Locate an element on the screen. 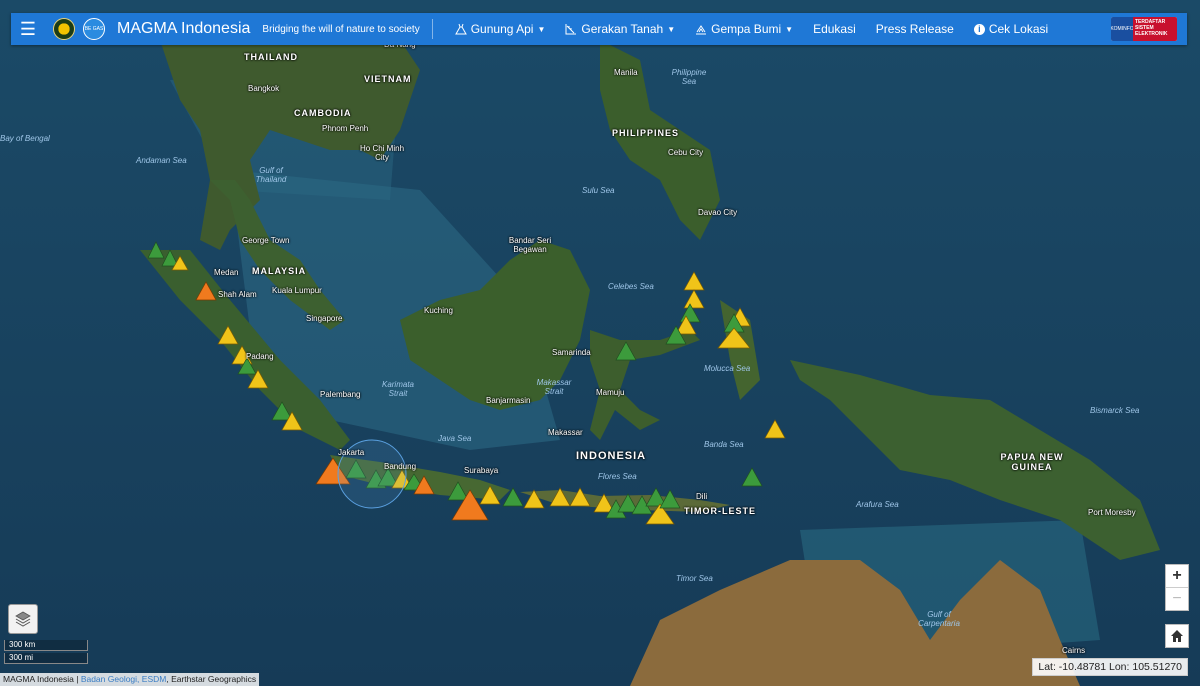  sea-label: Molucca Sea is located at coordinates (727, 368).